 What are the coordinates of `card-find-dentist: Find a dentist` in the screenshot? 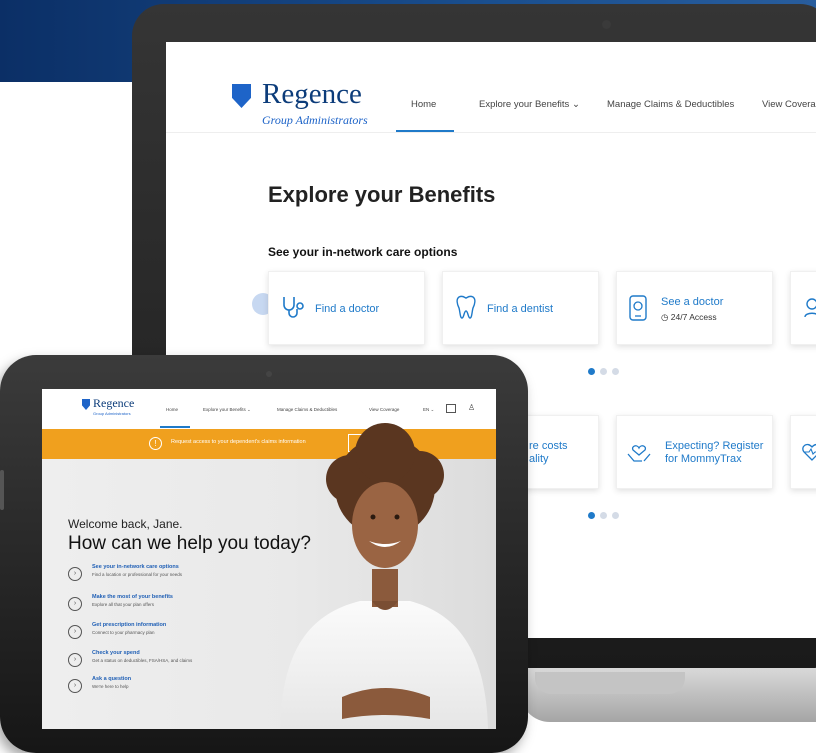 It's located at (520, 308).